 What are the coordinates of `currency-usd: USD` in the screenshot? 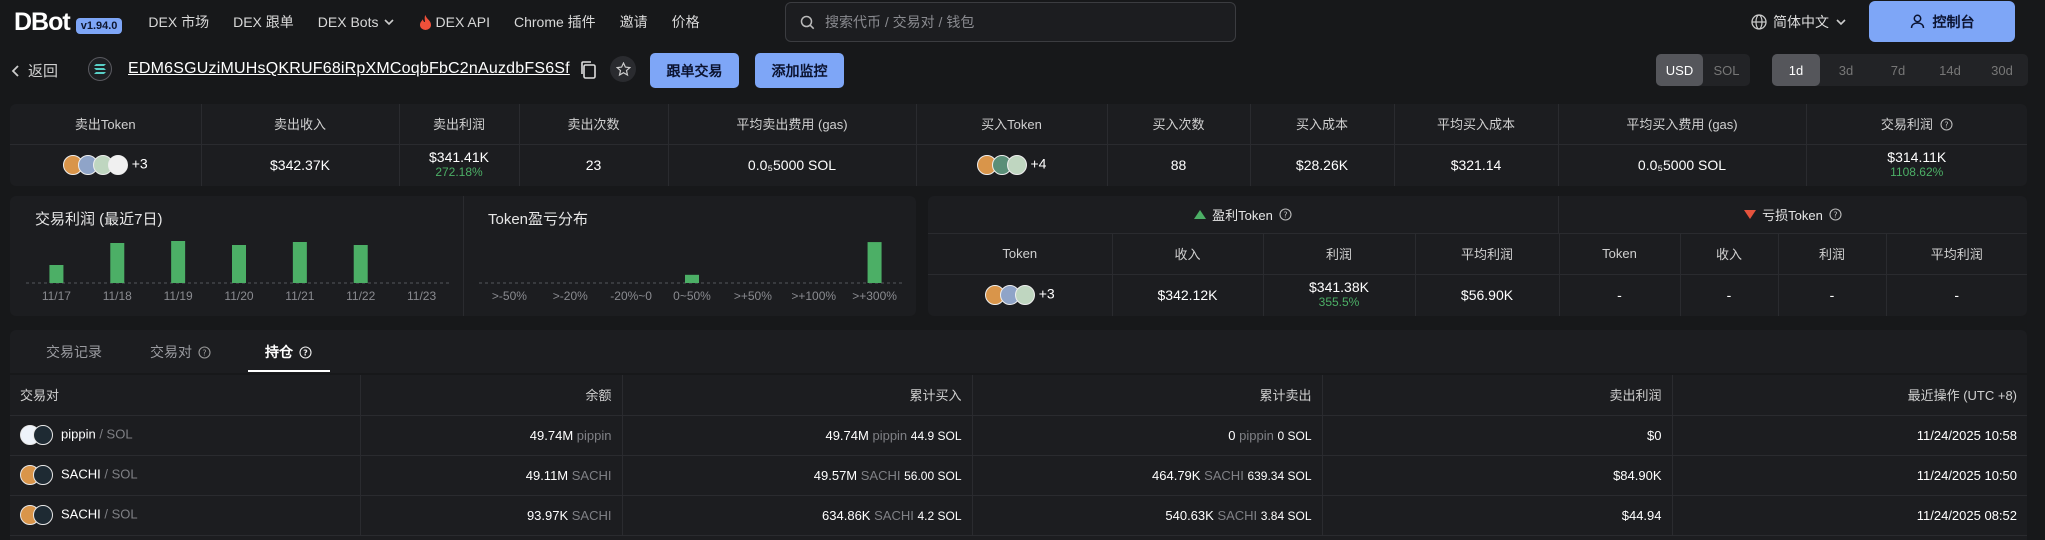 It's located at (1679, 70).